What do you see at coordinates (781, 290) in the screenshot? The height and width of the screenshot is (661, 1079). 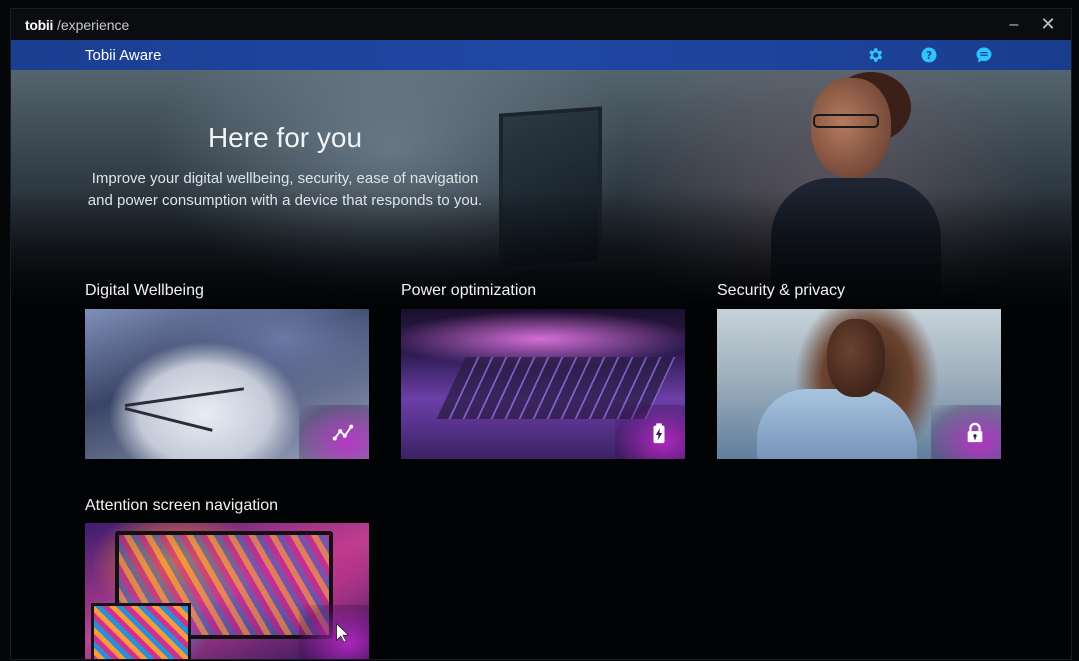 I see `card-label-security-privacy: Security & privacy` at bounding box center [781, 290].